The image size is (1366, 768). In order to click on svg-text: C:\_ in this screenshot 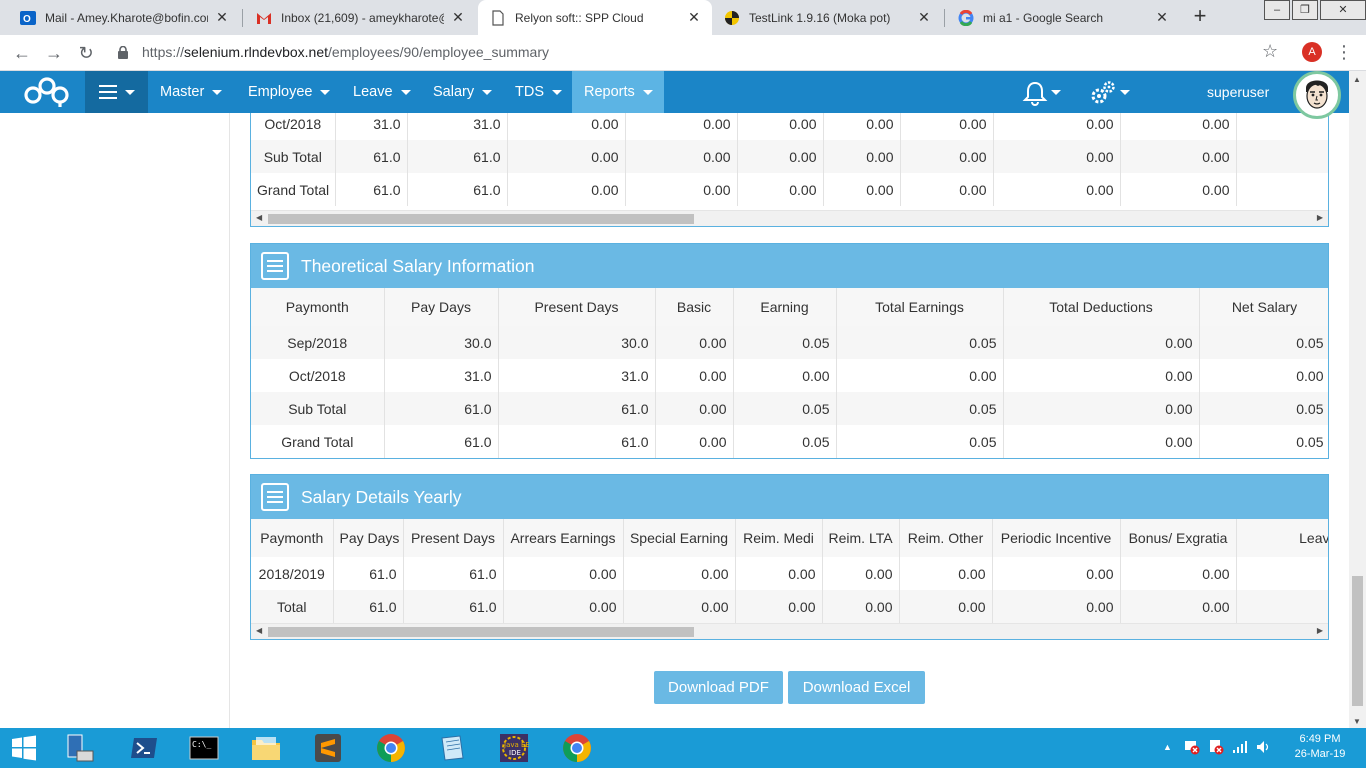, I will do `click(201, 744)`.